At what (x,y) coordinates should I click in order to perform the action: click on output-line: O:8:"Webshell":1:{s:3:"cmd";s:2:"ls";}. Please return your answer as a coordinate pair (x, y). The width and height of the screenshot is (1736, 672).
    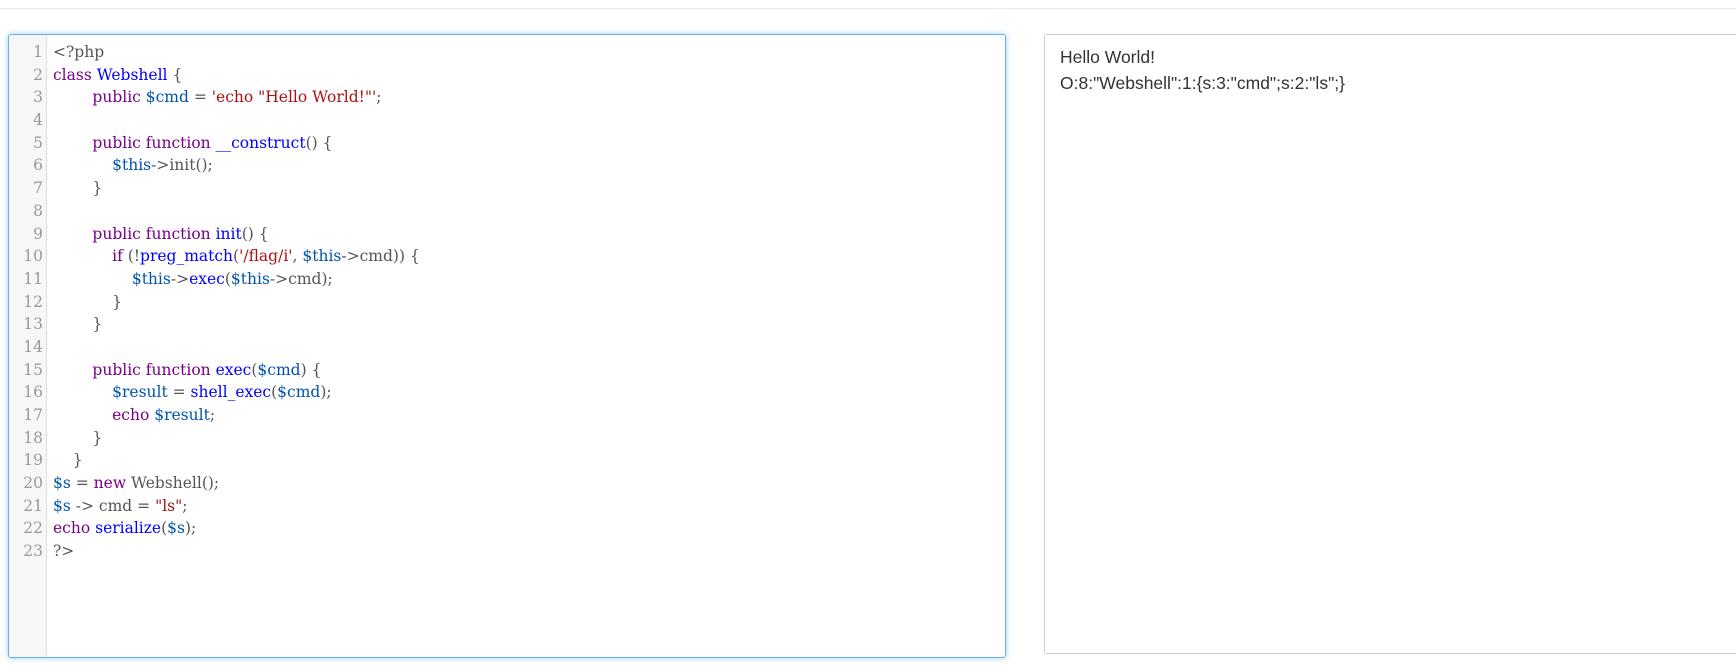
    Looking at the image, I should click on (1202, 83).